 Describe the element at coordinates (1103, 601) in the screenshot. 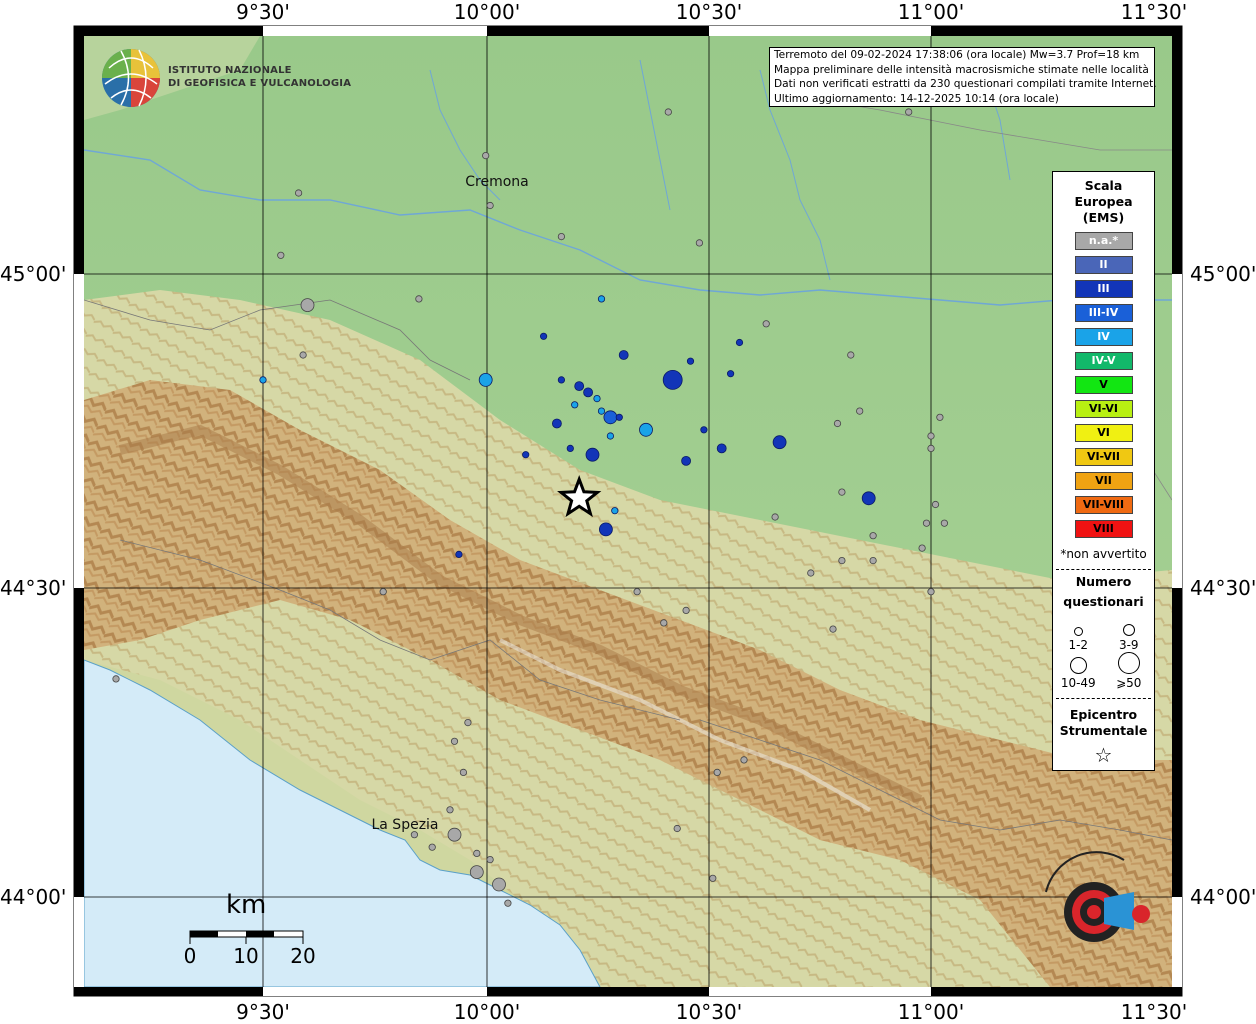

I see `count-title-line-2: questionari` at that location.